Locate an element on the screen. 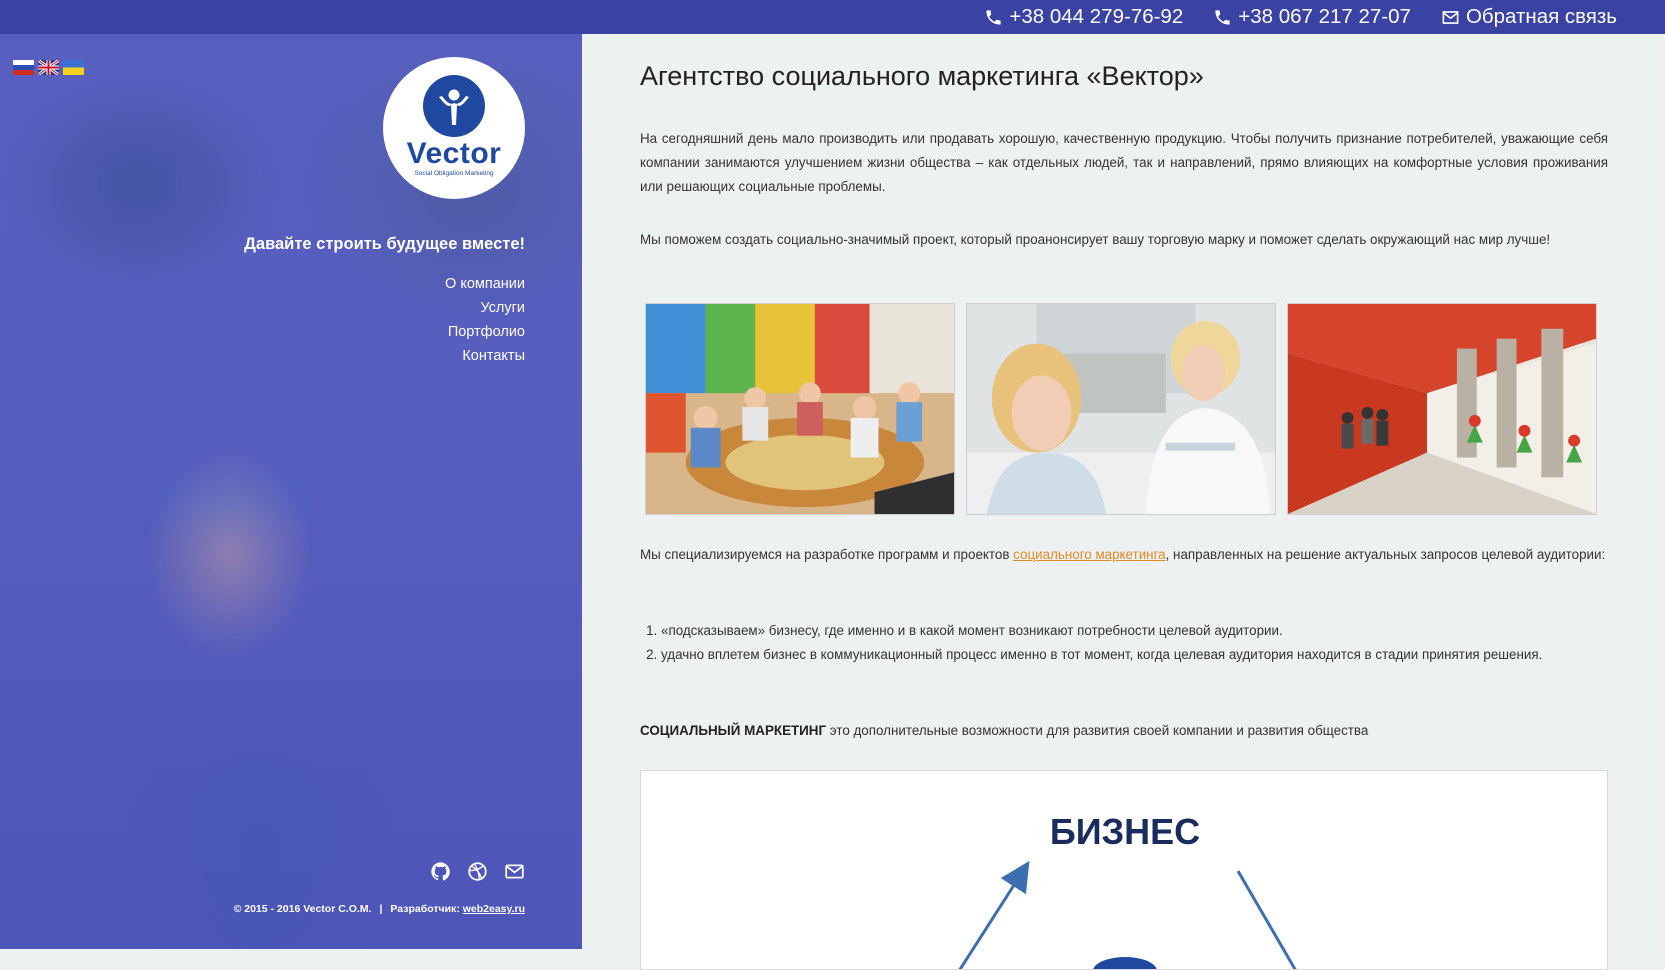  phone-number-1: +38 044 279-76-92 is located at coordinates (1096, 16).